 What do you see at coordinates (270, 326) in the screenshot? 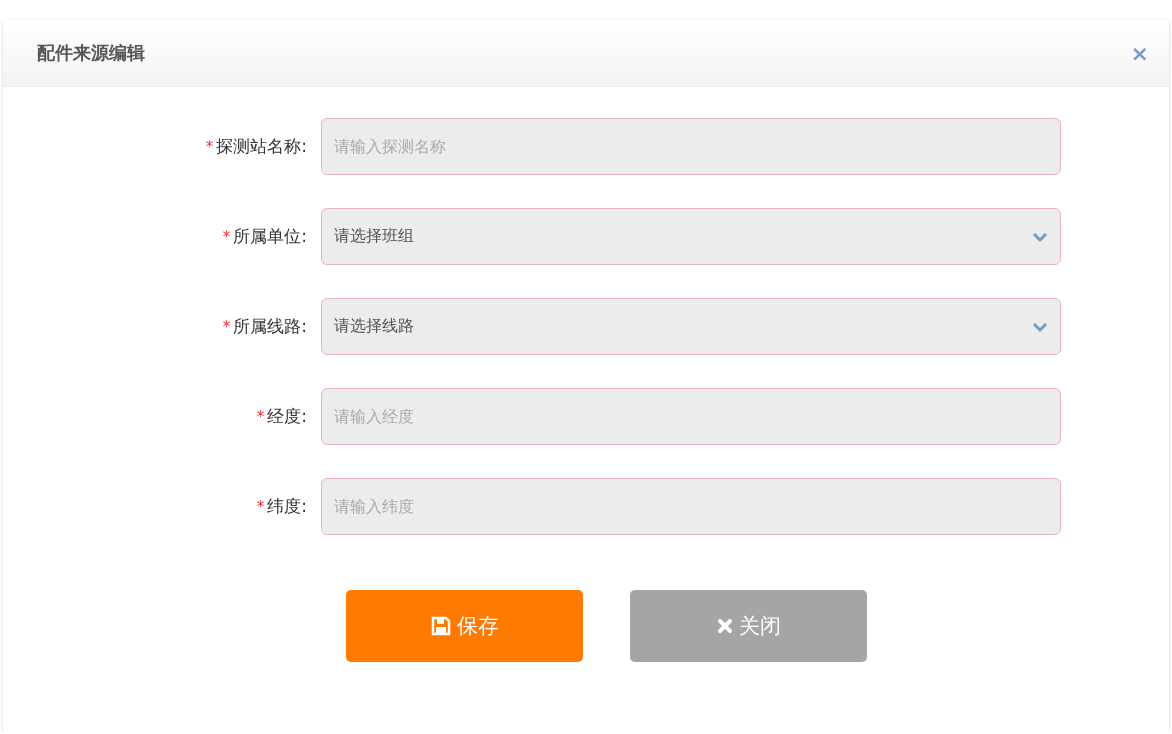
I see `field-label: 所属线路:` at bounding box center [270, 326].